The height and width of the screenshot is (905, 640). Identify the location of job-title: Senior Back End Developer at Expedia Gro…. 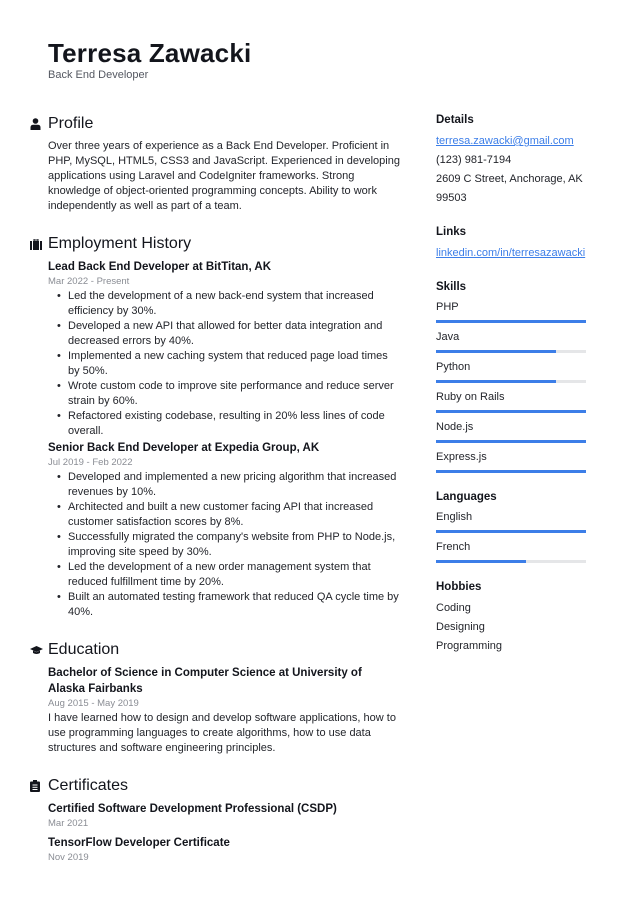
(184, 448).